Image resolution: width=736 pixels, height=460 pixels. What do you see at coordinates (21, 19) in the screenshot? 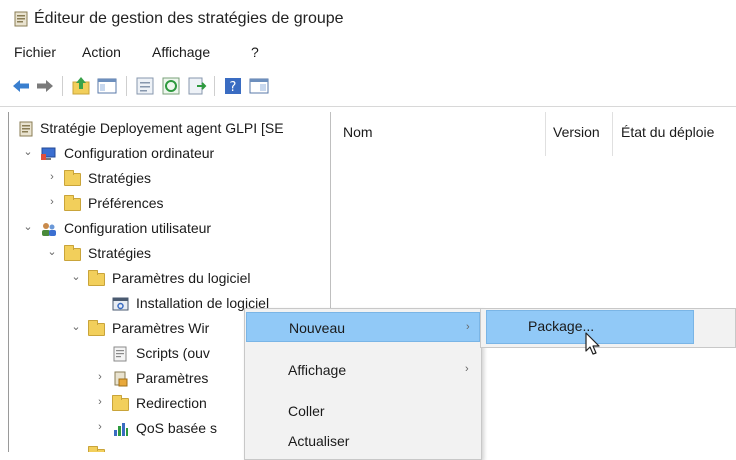
I see `gpo-editor-icon` at bounding box center [21, 19].